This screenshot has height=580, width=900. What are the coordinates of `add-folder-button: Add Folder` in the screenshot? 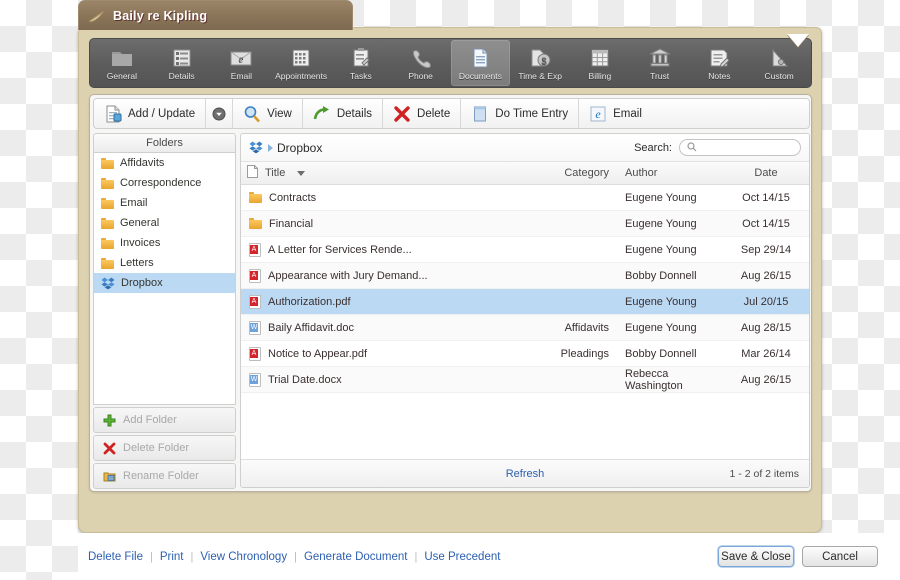 It's located at (164, 420).